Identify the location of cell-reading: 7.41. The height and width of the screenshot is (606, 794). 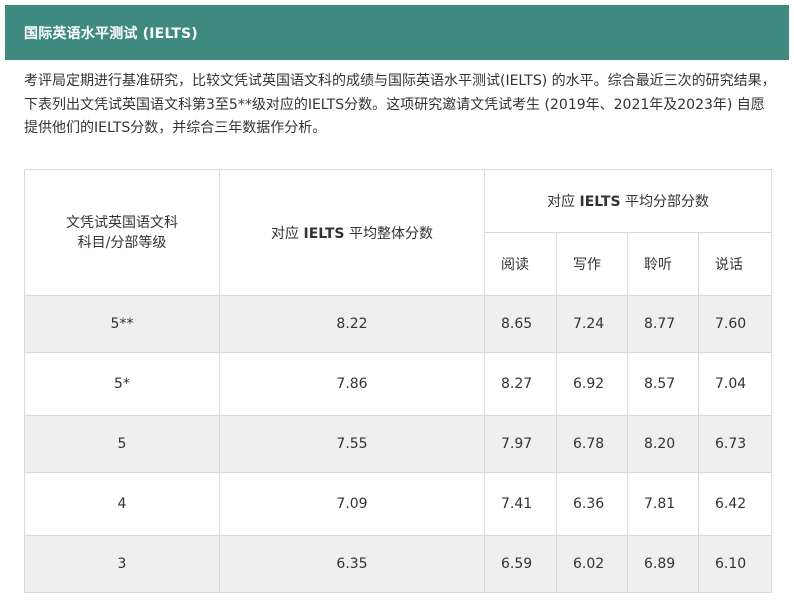
(520, 504).